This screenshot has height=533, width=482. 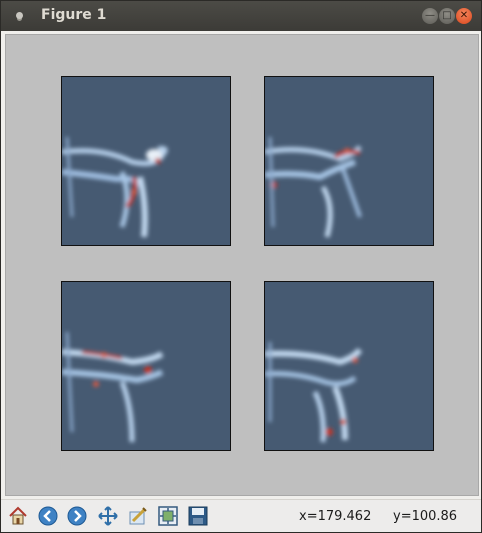 What do you see at coordinates (74, 15) in the screenshot?
I see `window-title: Figure 1` at bounding box center [74, 15].